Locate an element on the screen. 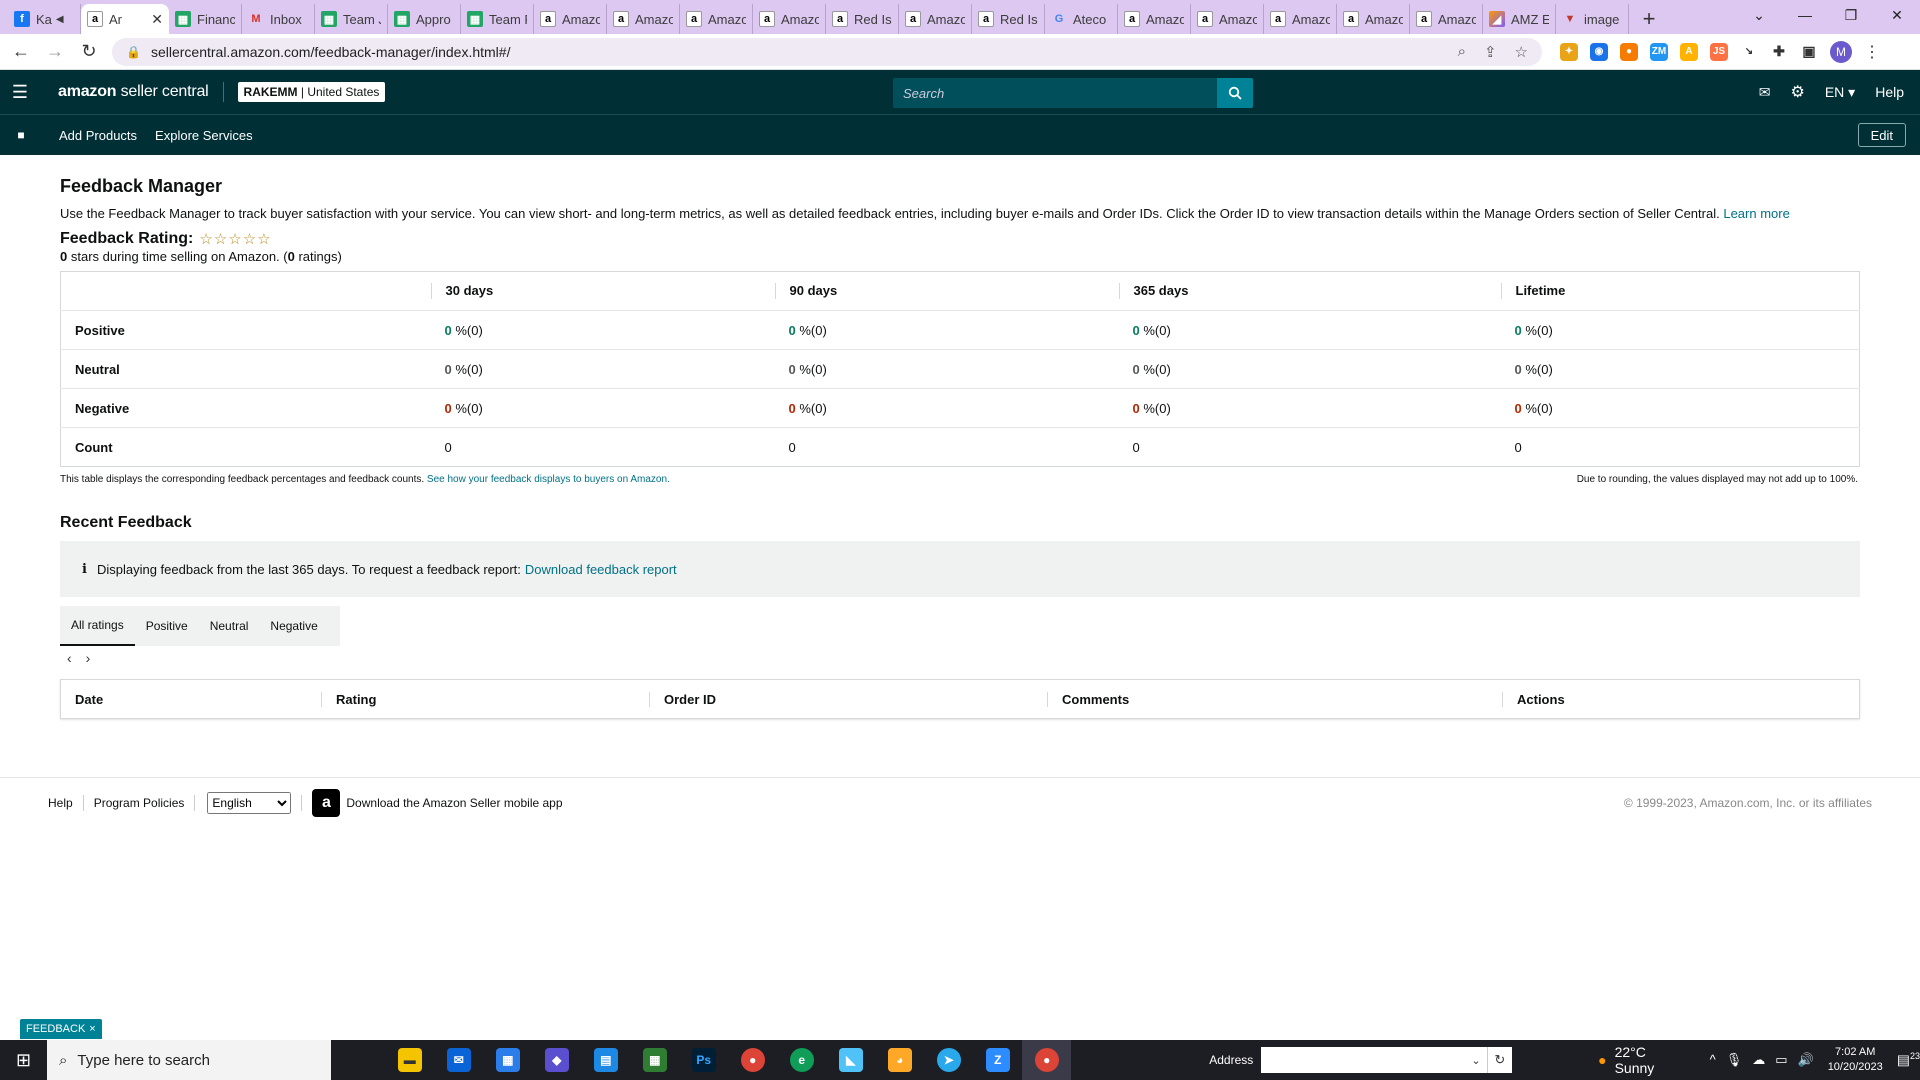 This screenshot has width=1920, height=1080. extension-icon: A is located at coordinates (1689, 51).